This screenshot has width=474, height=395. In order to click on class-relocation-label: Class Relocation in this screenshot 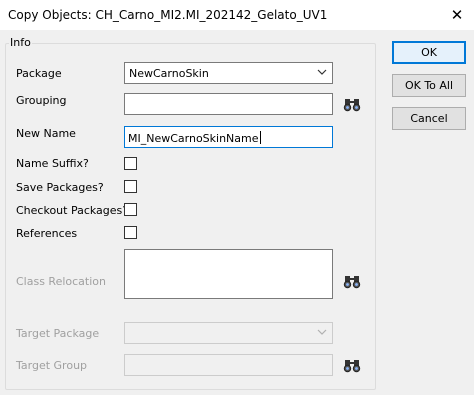, I will do `click(61, 281)`.